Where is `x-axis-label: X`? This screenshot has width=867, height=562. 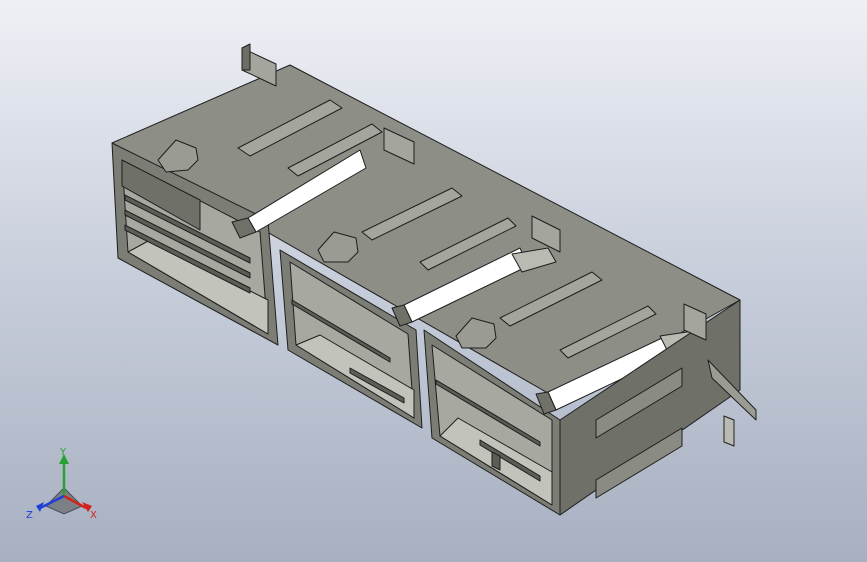
x-axis-label: X is located at coordinates (93, 515).